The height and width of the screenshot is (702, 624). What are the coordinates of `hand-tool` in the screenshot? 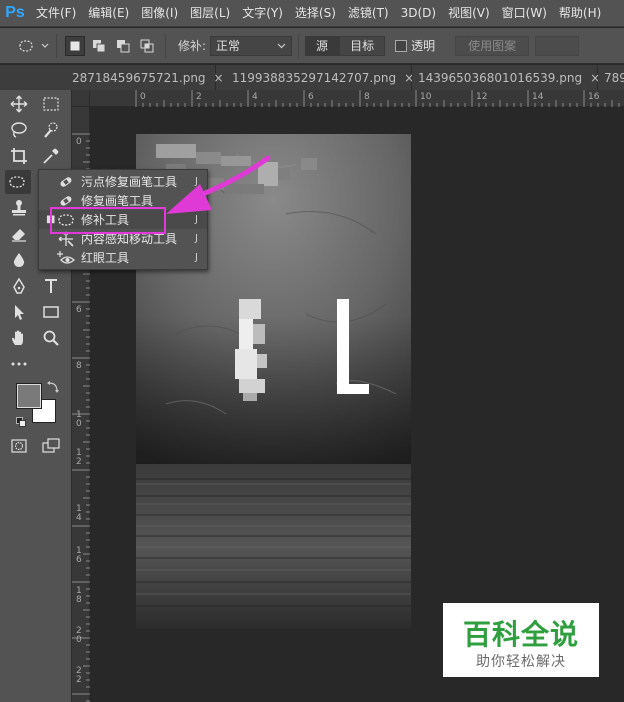 It's located at (19, 338).